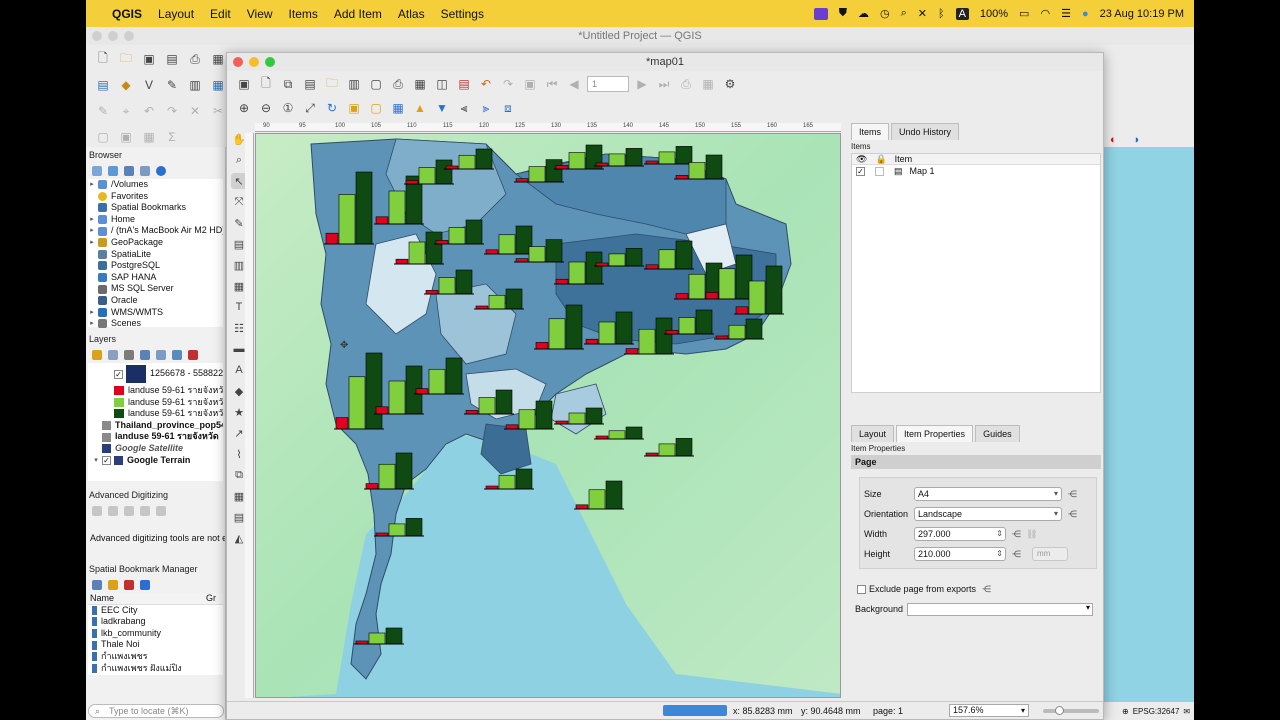 Image resolution: width=1280 pixels, height=720 pixels. What do you see at coordinates (288, 84) in the screenshot?
I see `duplicate-layout-icon: ⧉` at bounding box center [288, 84].